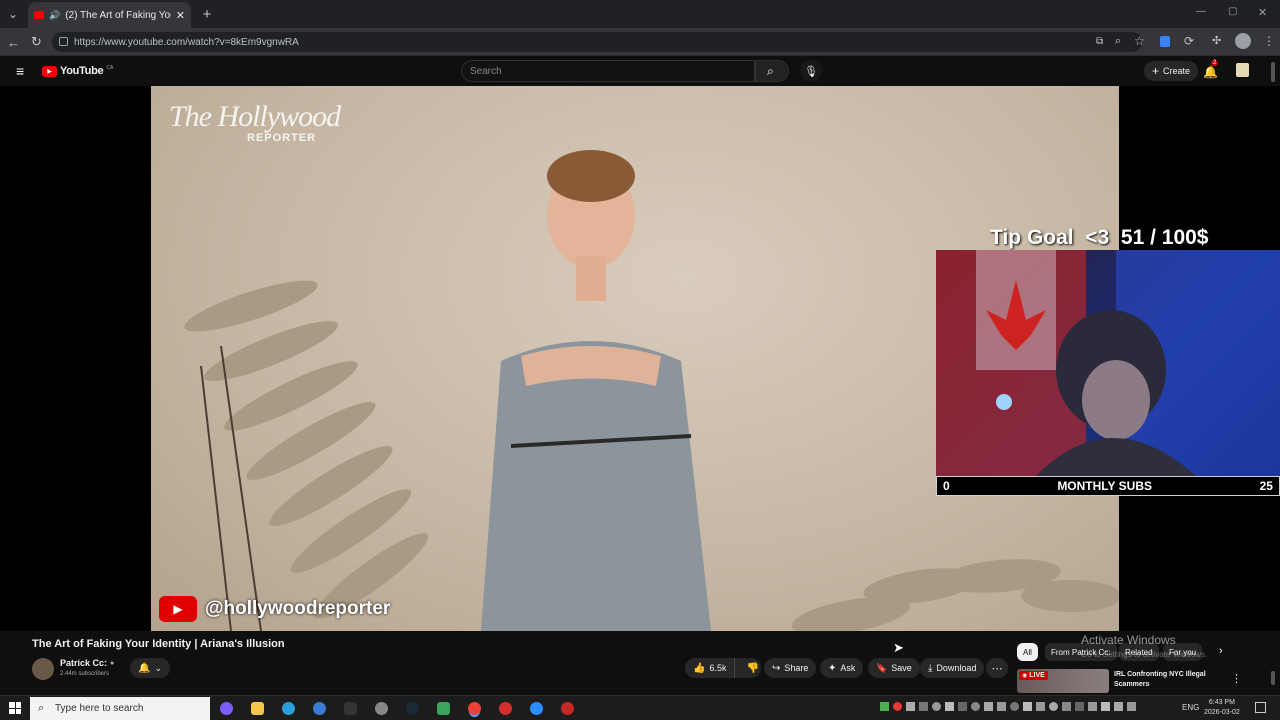  I want to click on search-icon: ⌕, so click(770, 71).